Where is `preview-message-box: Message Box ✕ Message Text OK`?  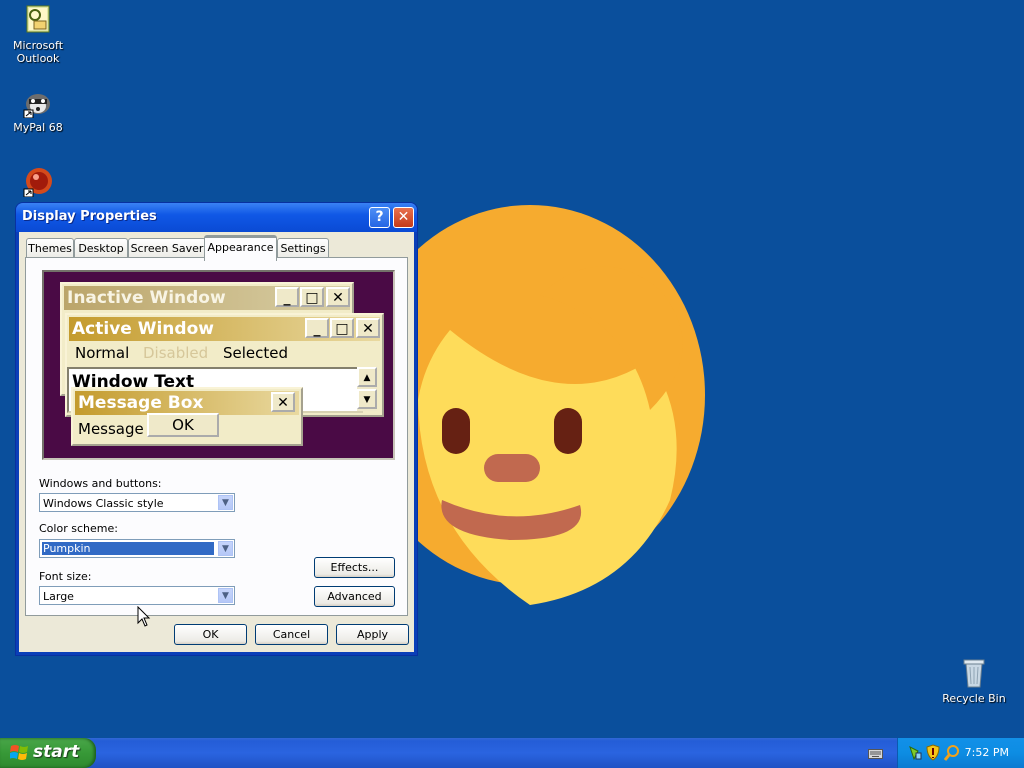
preview-message-box: Message Box ✕ Message Text OK is located at coordinates (187, 416).